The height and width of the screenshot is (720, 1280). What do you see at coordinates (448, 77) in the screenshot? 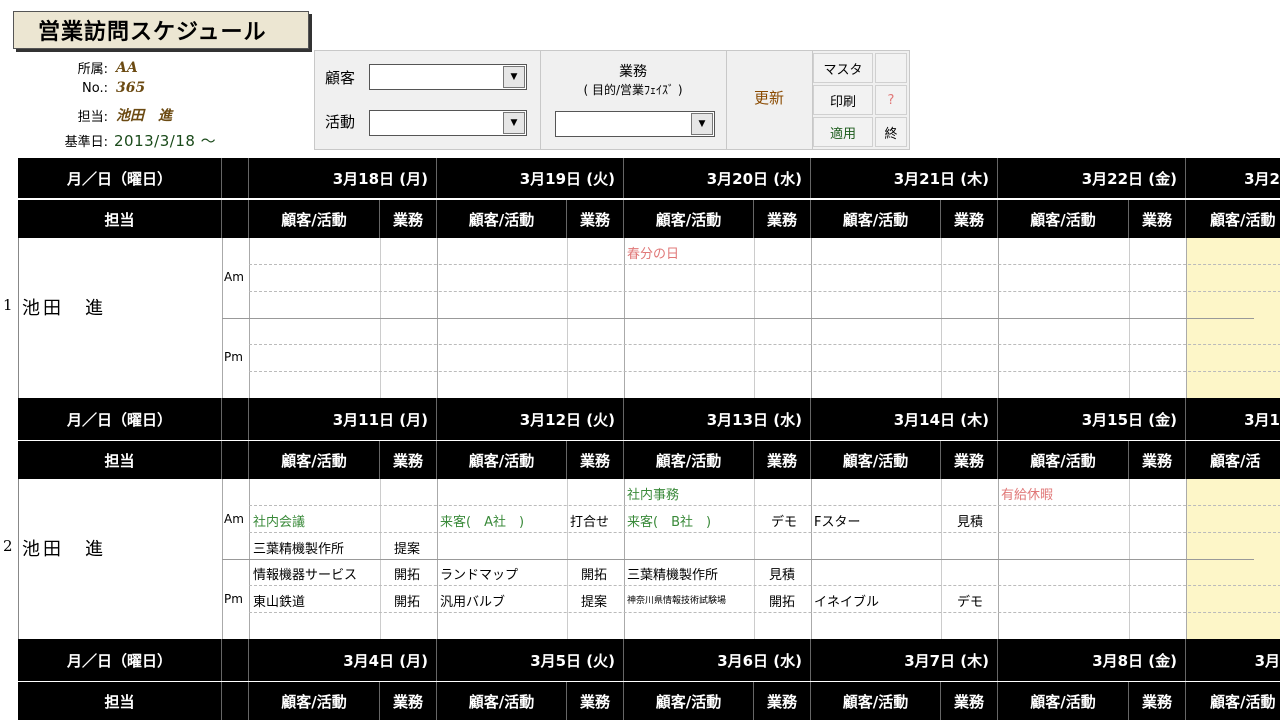
I see `customer-select: ▼` at bounding box center [448, 77].